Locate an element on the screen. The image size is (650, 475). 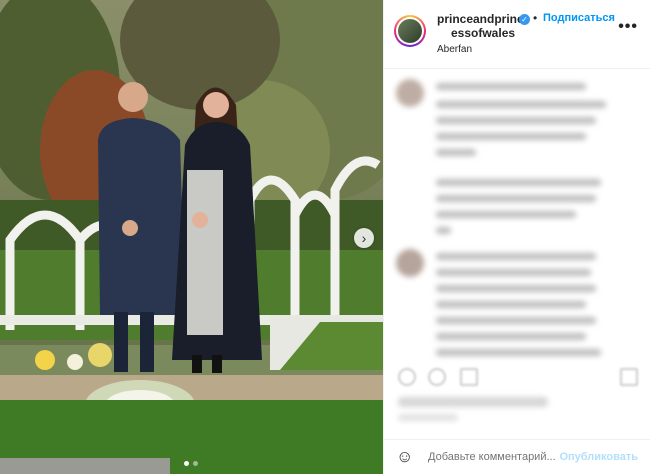
username-line-2: essofwales is located at coordinates (483, 33).